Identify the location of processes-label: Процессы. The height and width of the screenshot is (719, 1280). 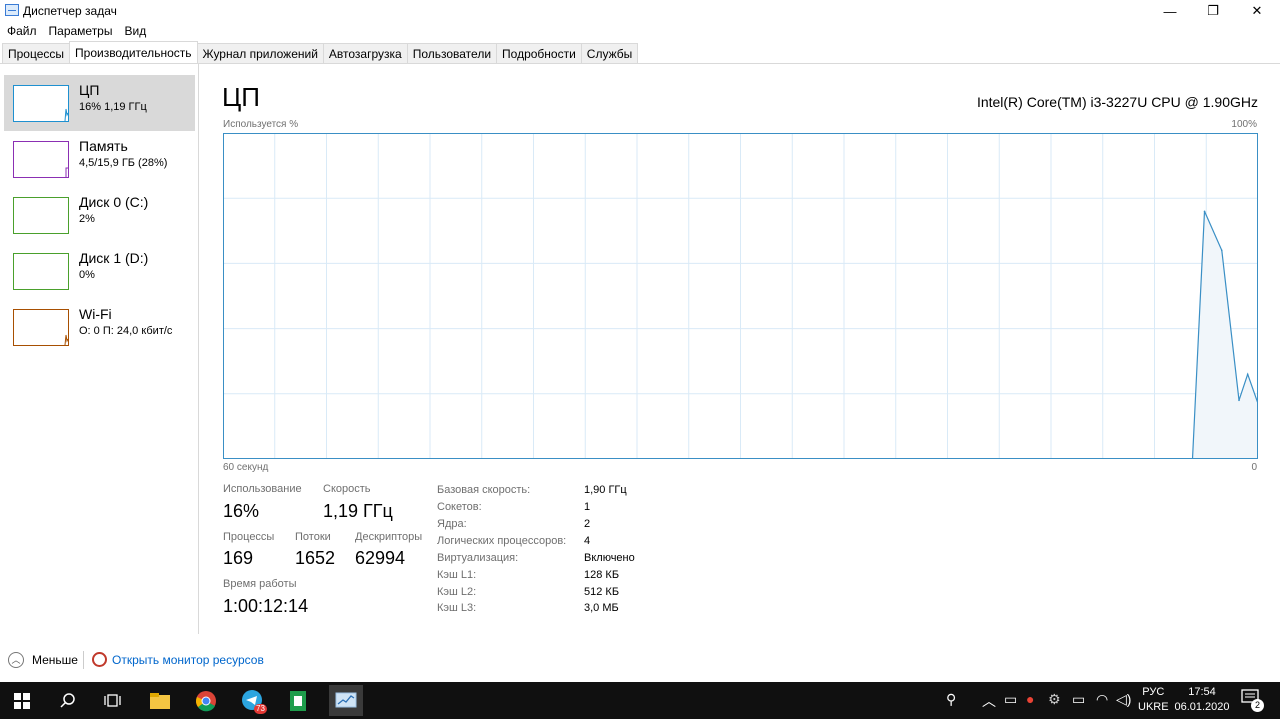
(249, 537).